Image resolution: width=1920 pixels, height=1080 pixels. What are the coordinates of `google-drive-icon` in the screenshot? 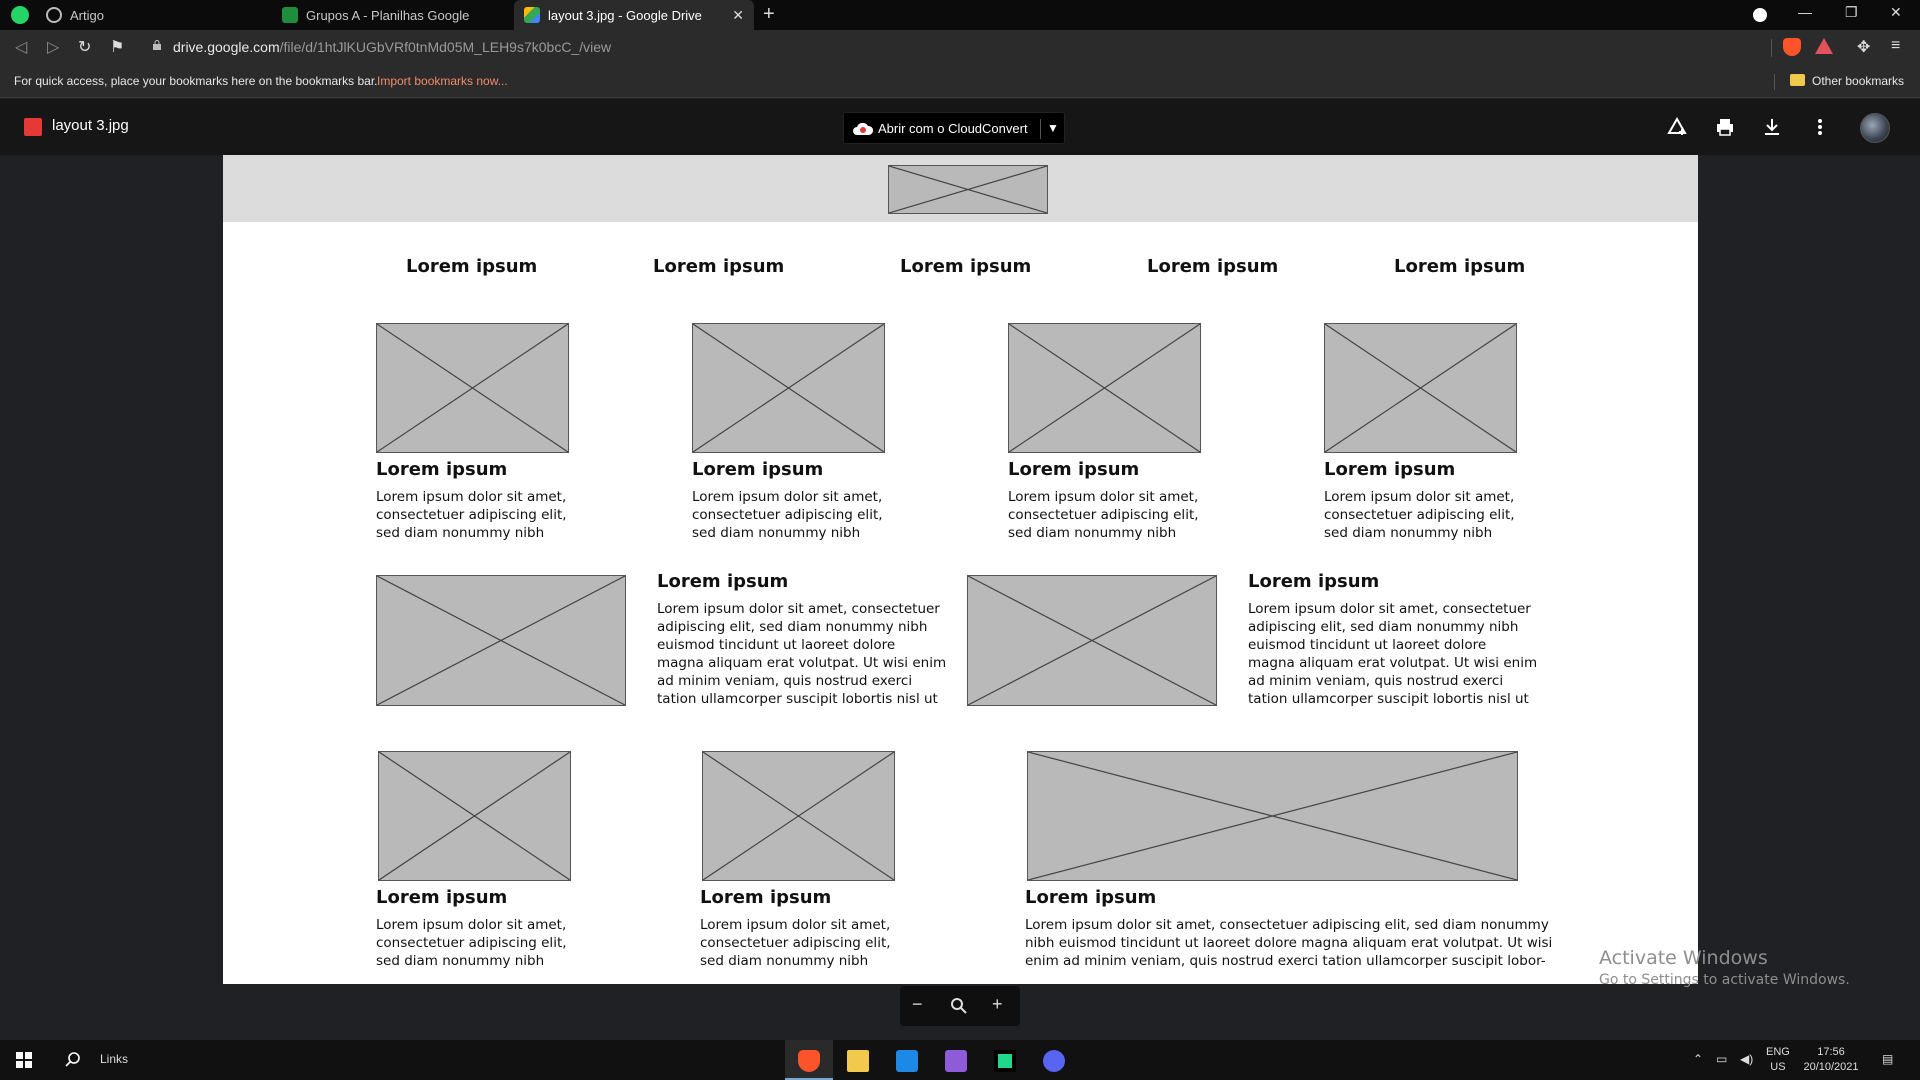 It's located at (532, 15).